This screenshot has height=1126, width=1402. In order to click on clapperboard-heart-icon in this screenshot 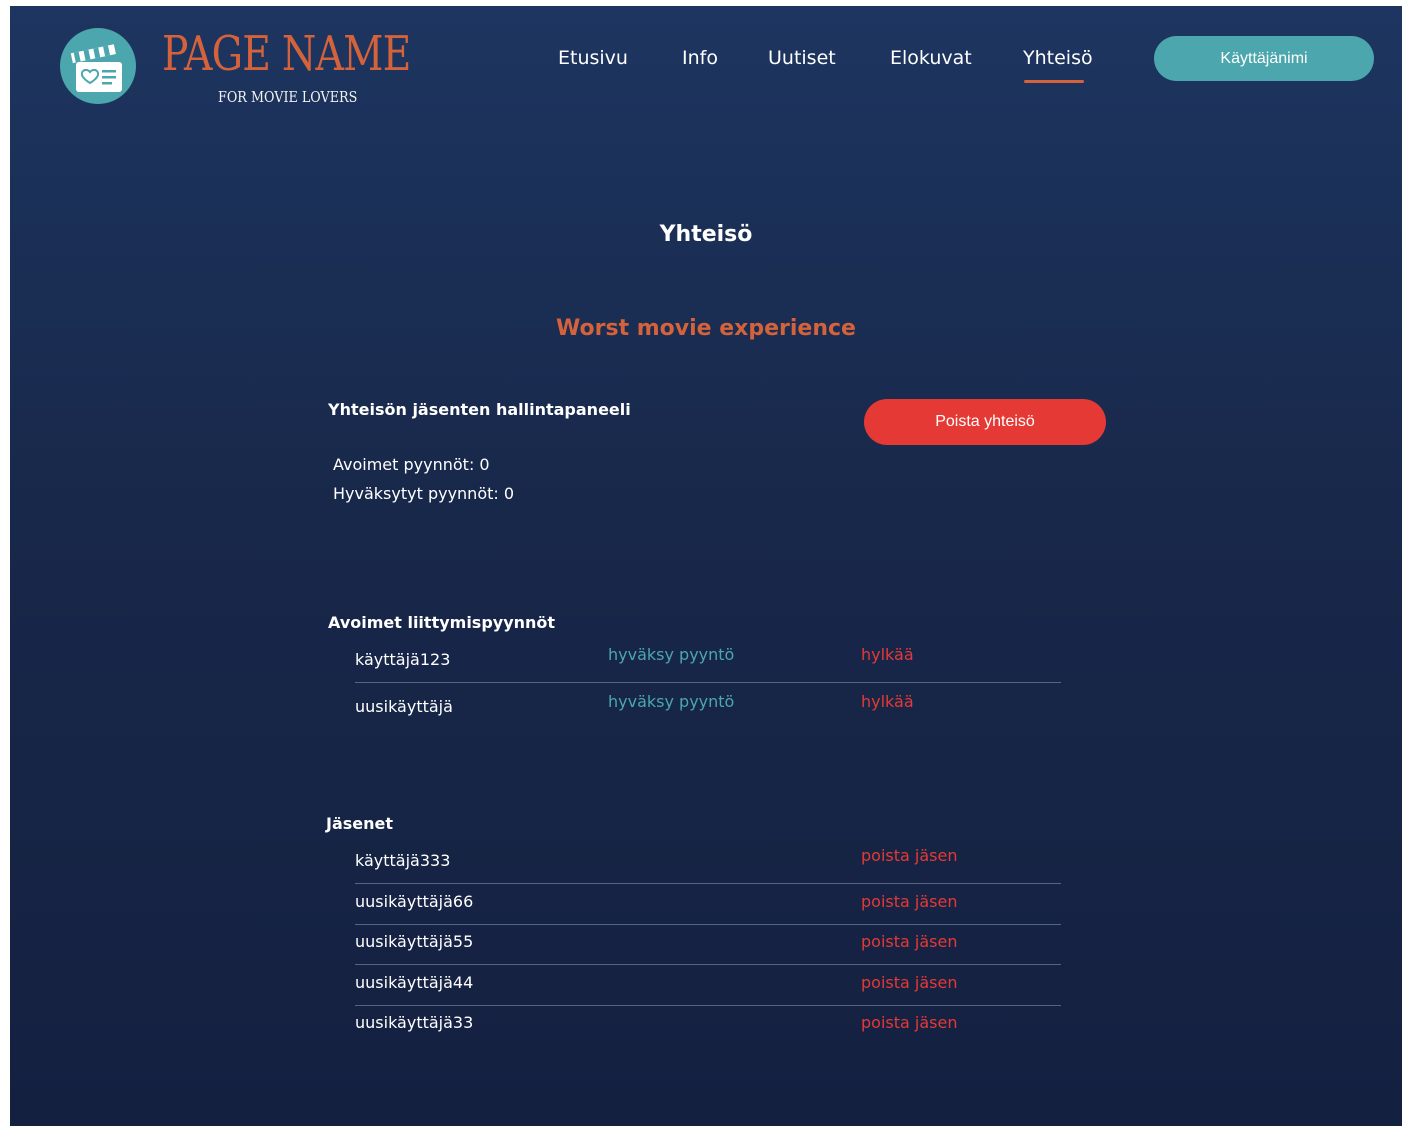, I will do `click(98, 66)`.